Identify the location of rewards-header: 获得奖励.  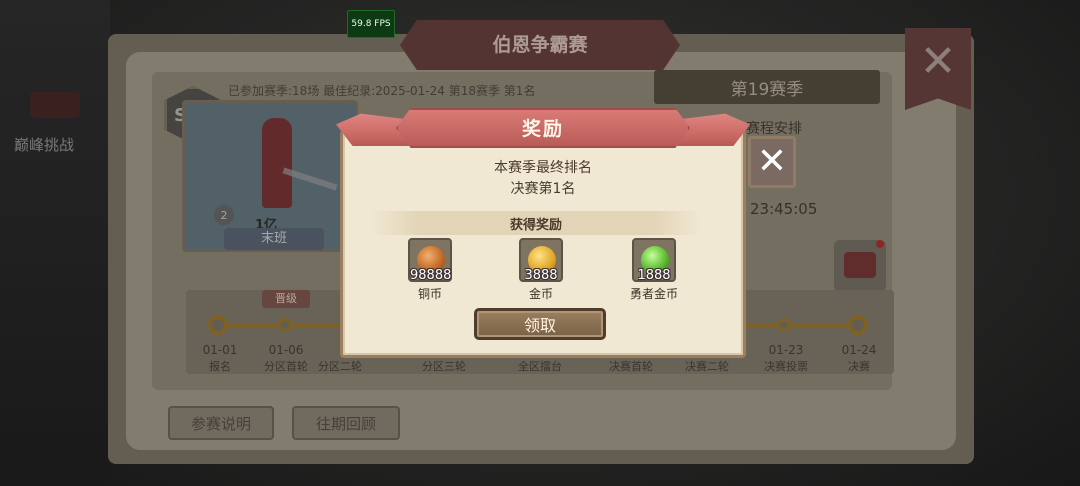
(535, 225).